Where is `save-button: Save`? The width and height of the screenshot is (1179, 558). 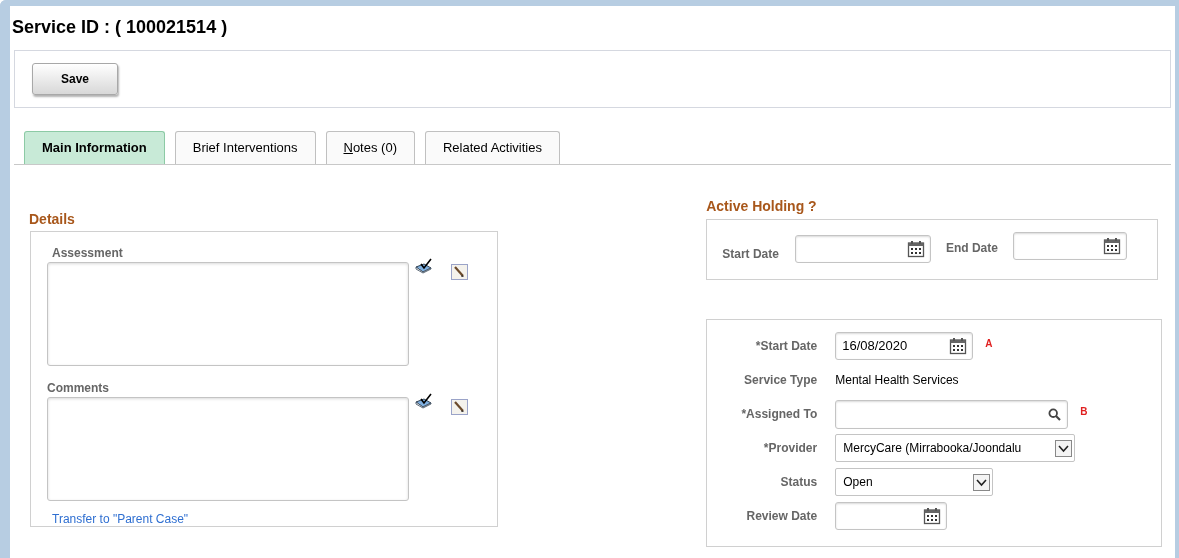 save-button: Save is located at coordinates (75, 79).